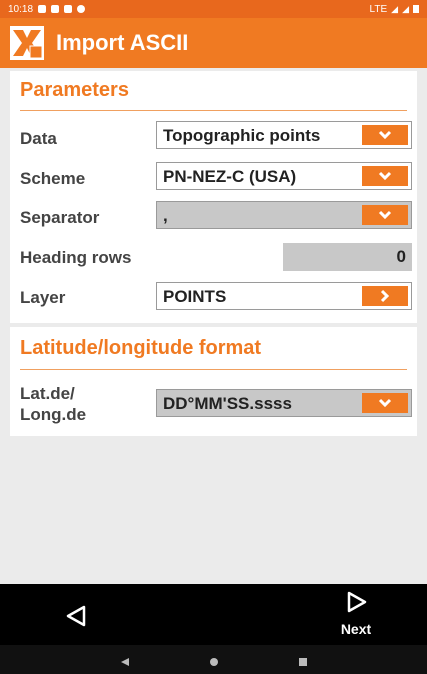 The height and width of the screenshot is (674, 427). I want to click on battery-icon, so click(416, 9).